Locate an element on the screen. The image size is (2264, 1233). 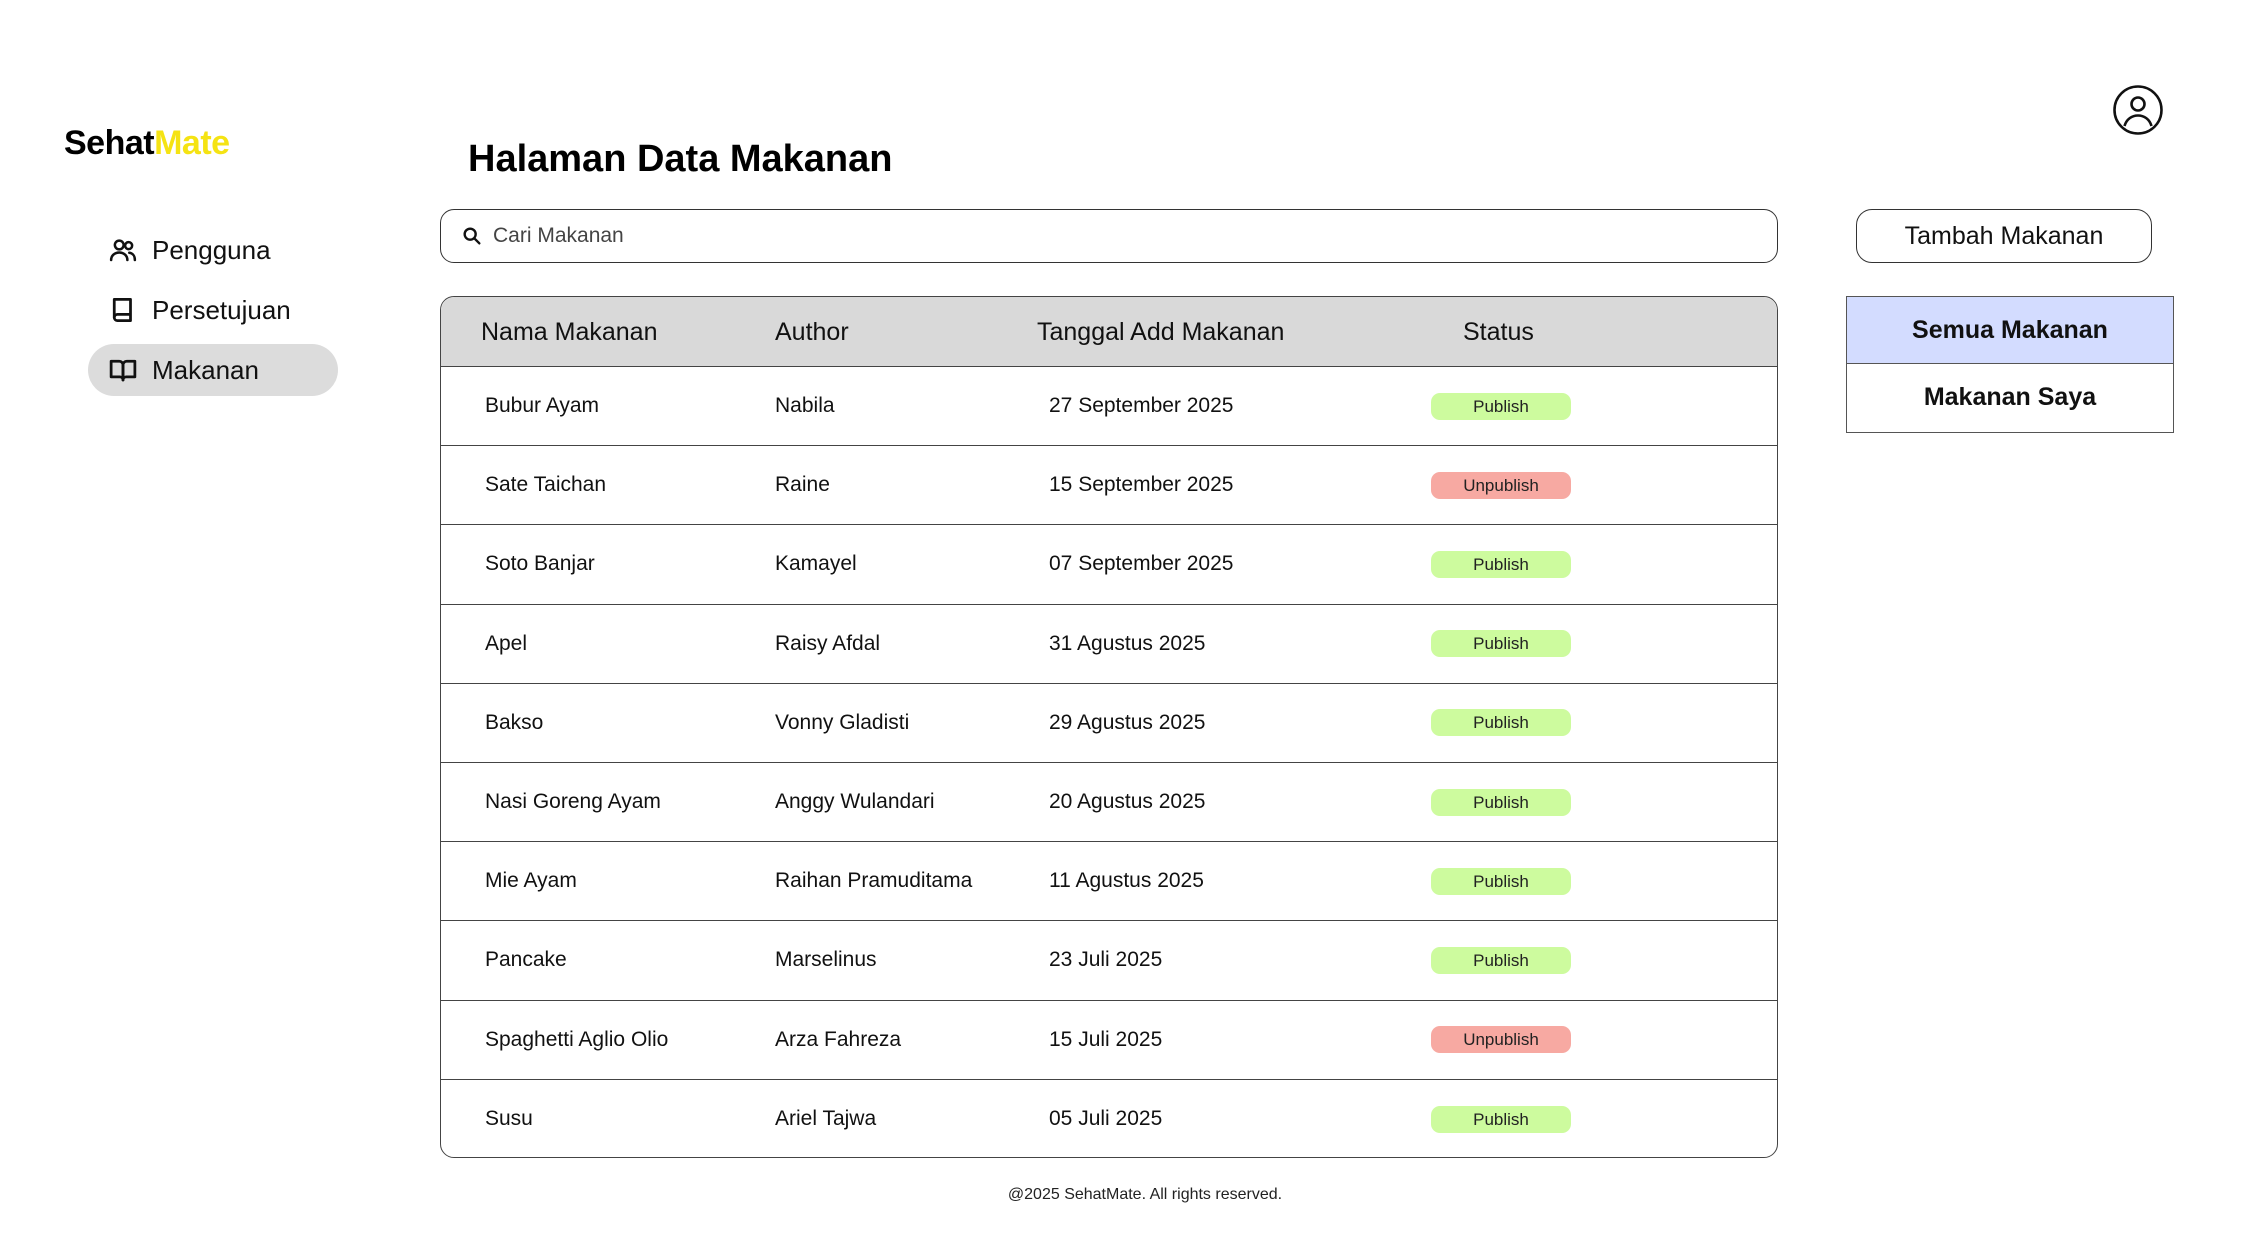
open-book-icon is located at coordinates (123, 370).